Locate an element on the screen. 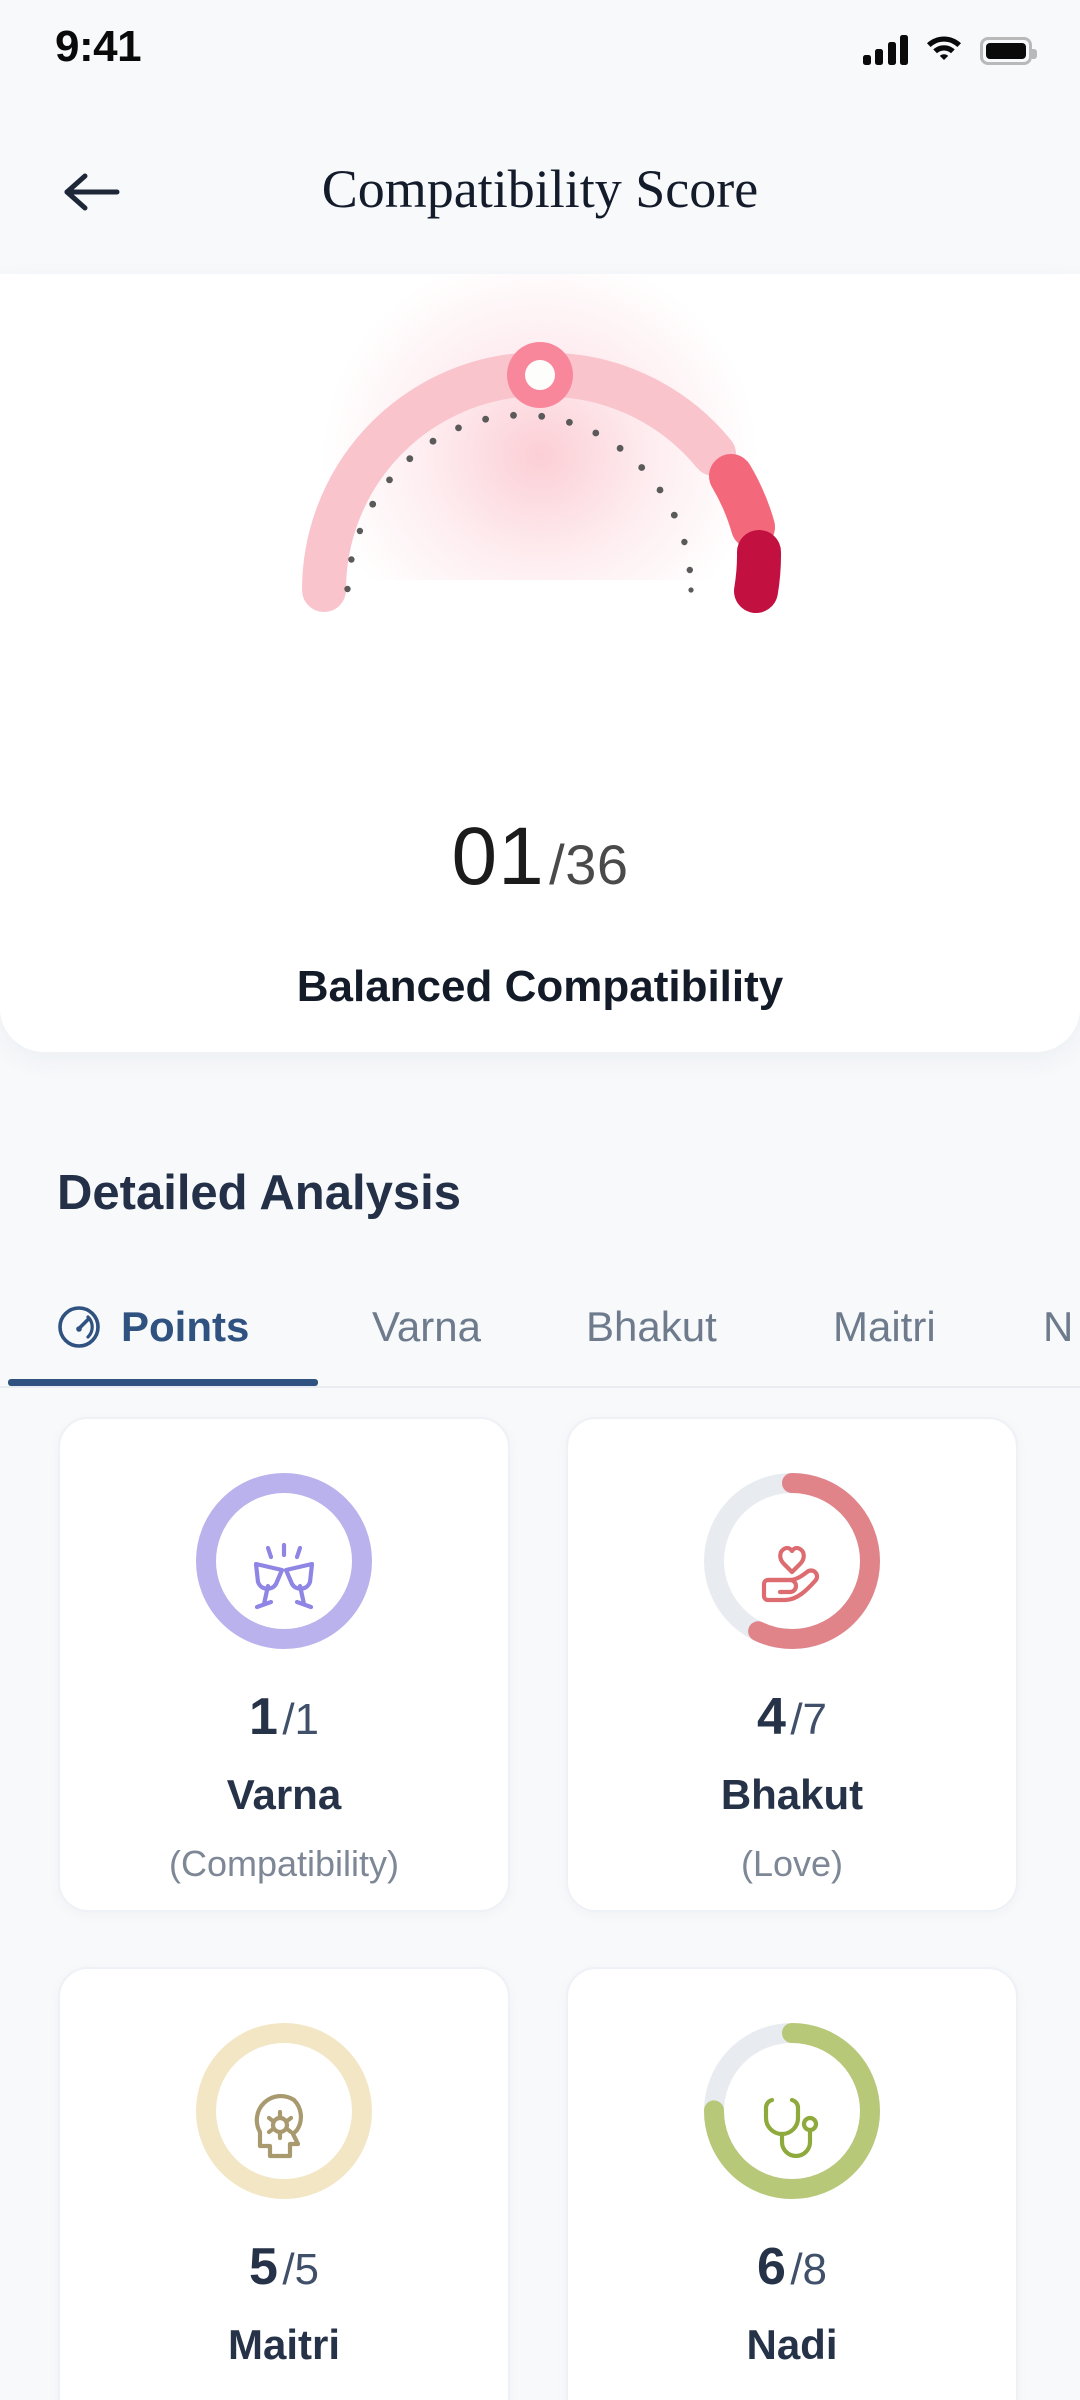 The height and width of the screenshot is (2400, 1080). tab-maitri: Maitri is located at coordinates (884, 1327).